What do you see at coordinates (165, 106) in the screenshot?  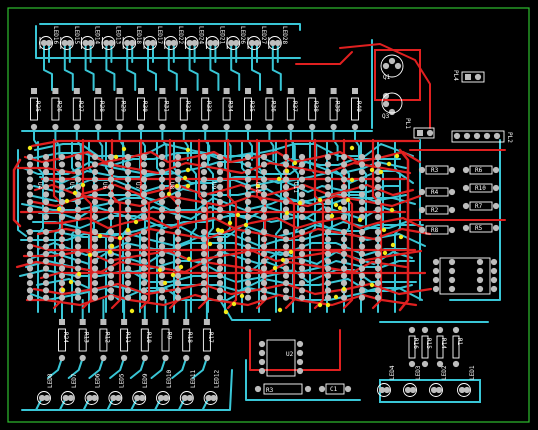 I see `resistor-label: R31` at bounding box center [165, 106].